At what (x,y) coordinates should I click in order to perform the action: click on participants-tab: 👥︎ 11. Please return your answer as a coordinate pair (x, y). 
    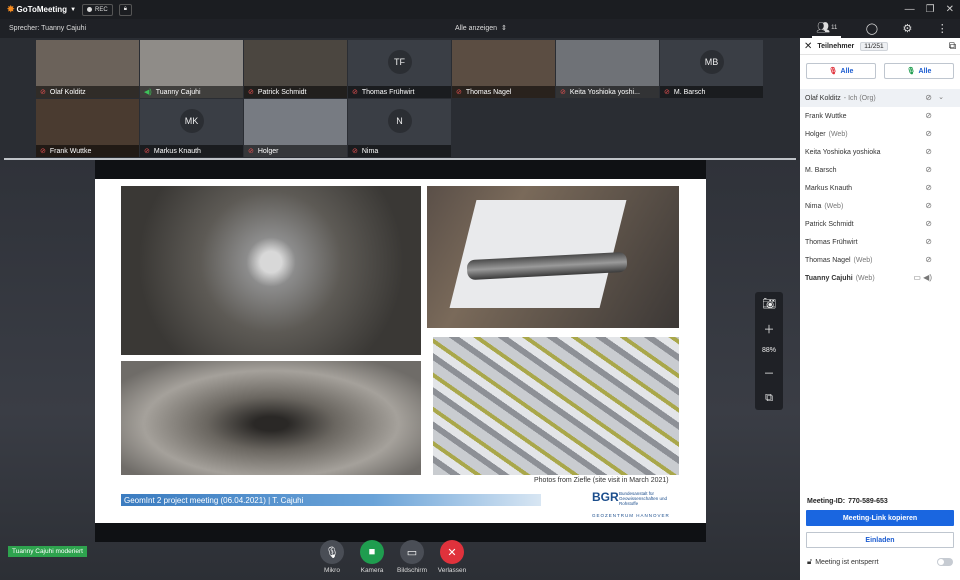
    Looking at the image, I should click on (827, 28).